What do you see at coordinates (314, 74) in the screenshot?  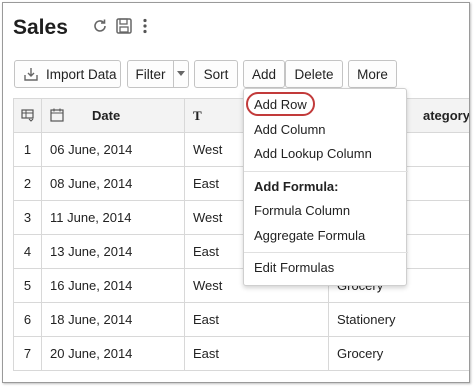 I see `delete-button: Delete` at bounding box center [314, 74].